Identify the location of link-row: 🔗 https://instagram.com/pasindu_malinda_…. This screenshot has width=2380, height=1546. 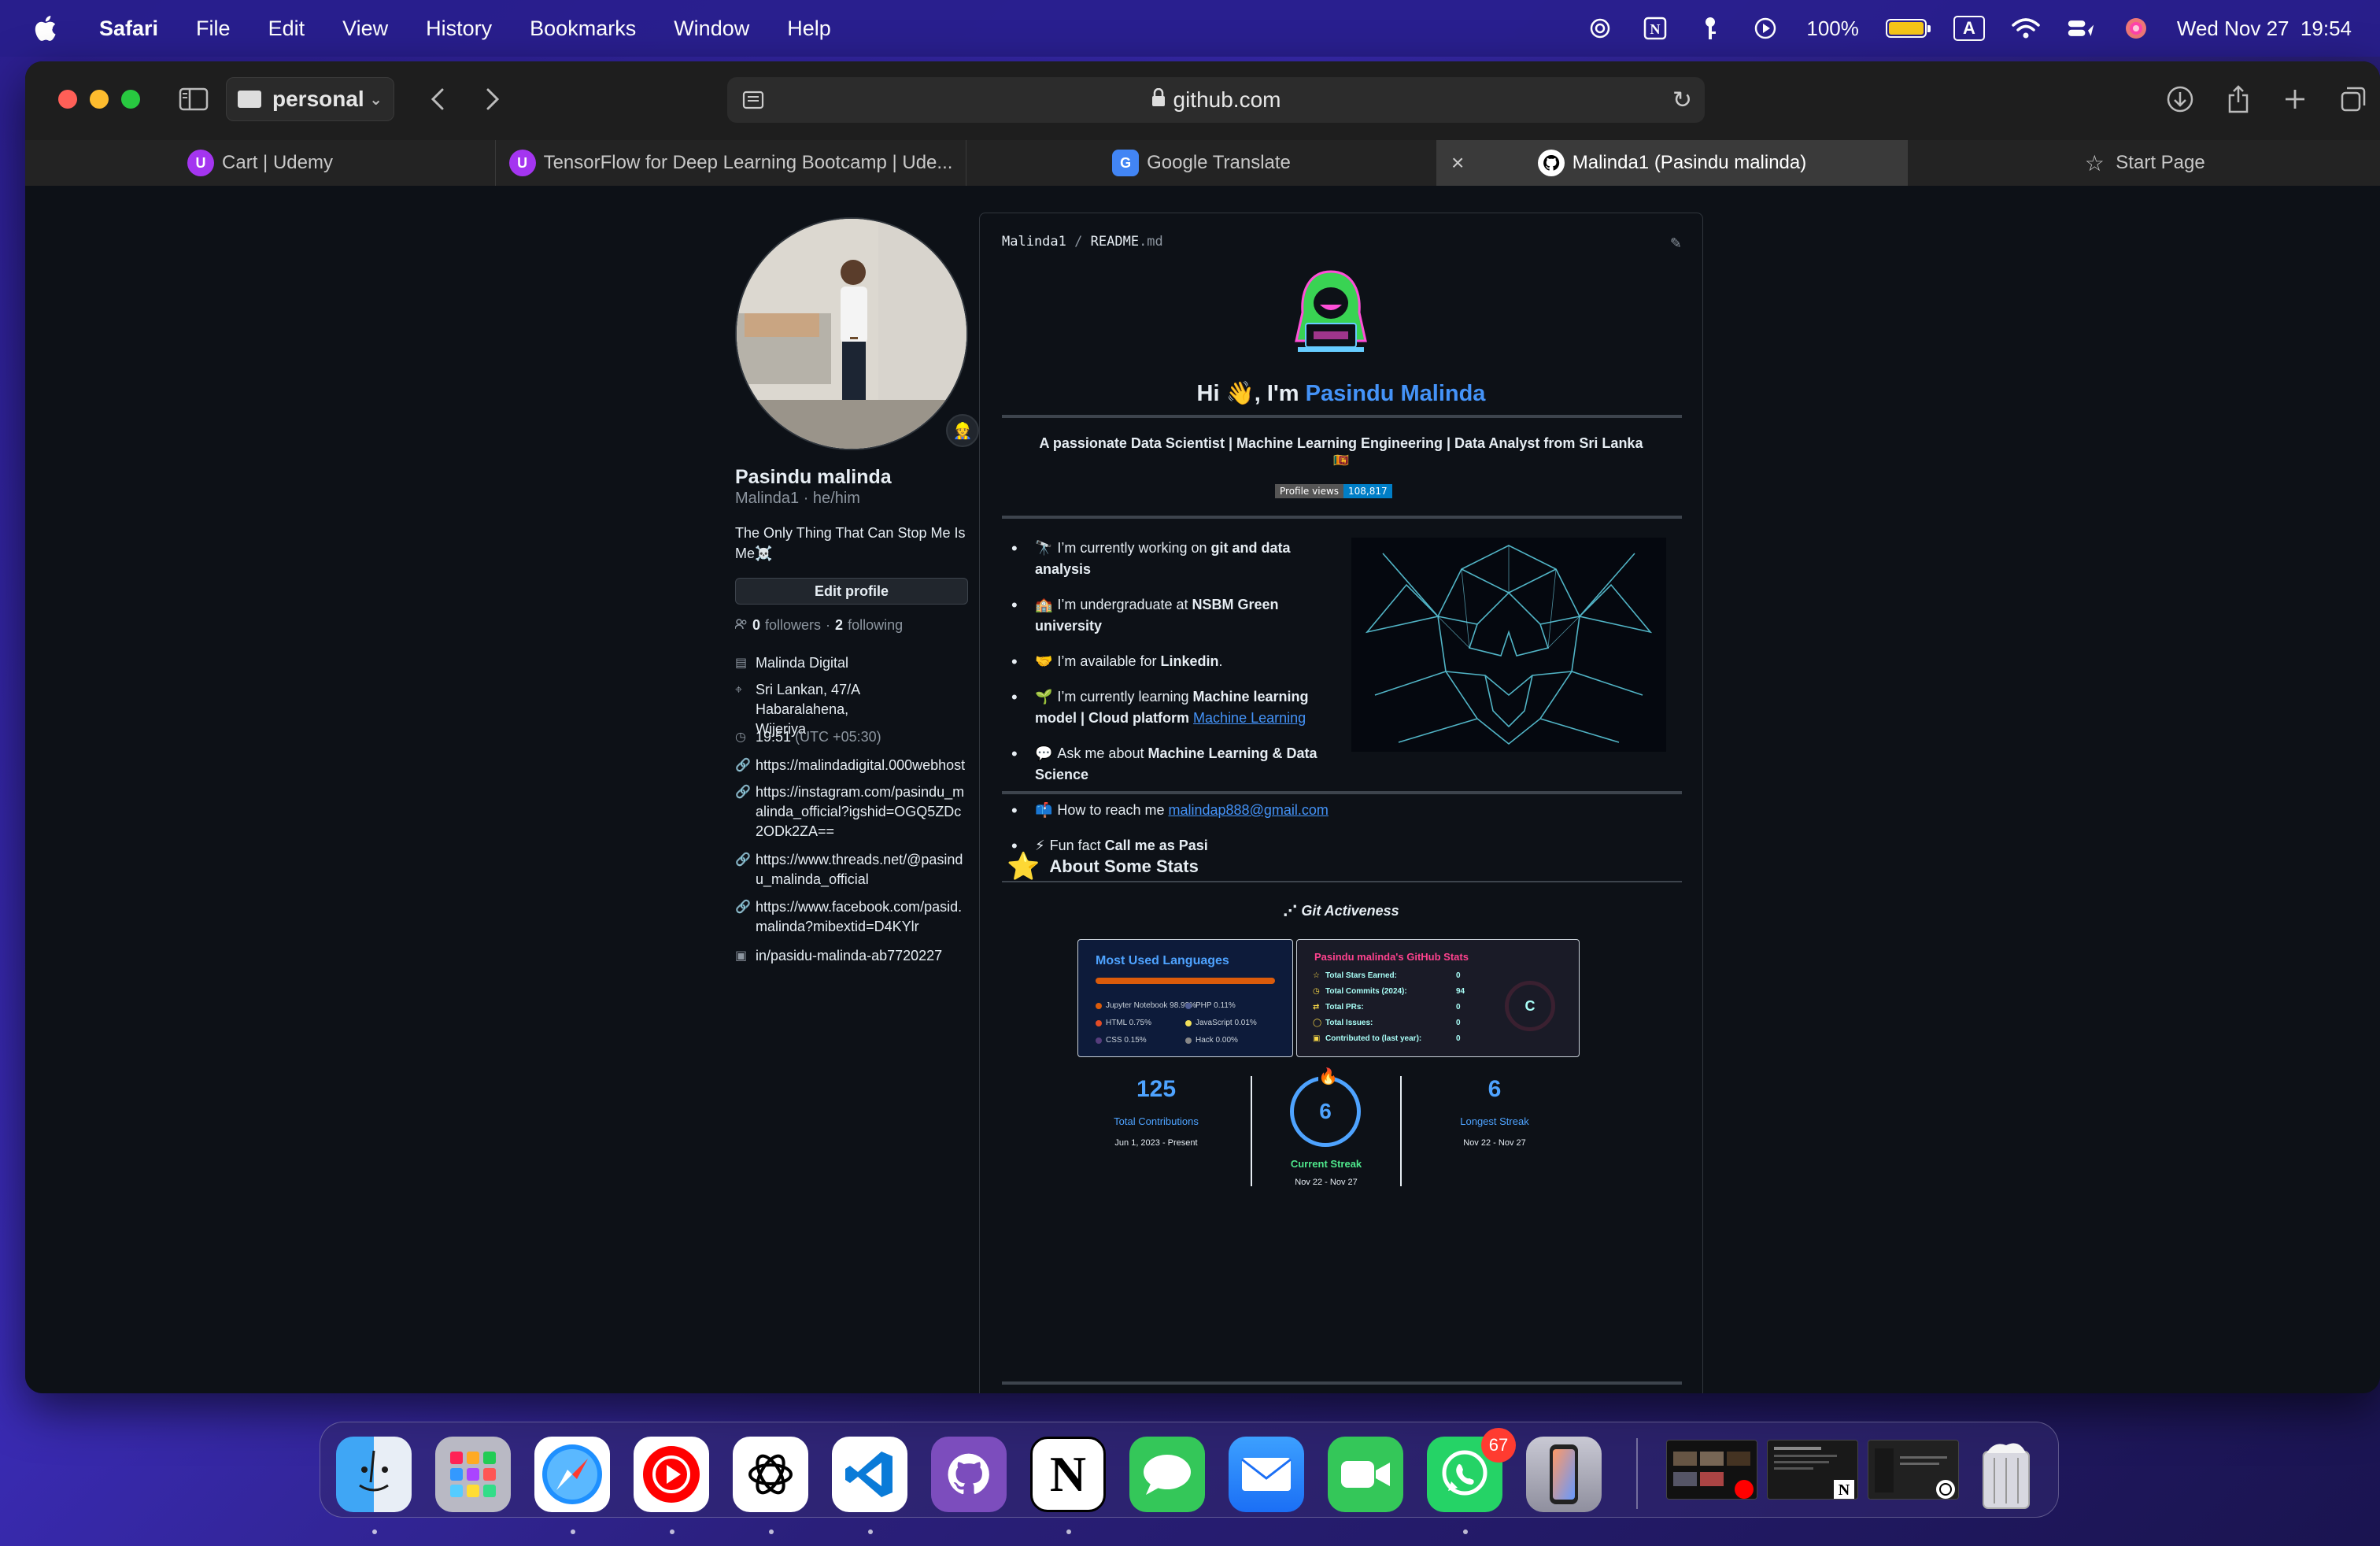
(851, 811).